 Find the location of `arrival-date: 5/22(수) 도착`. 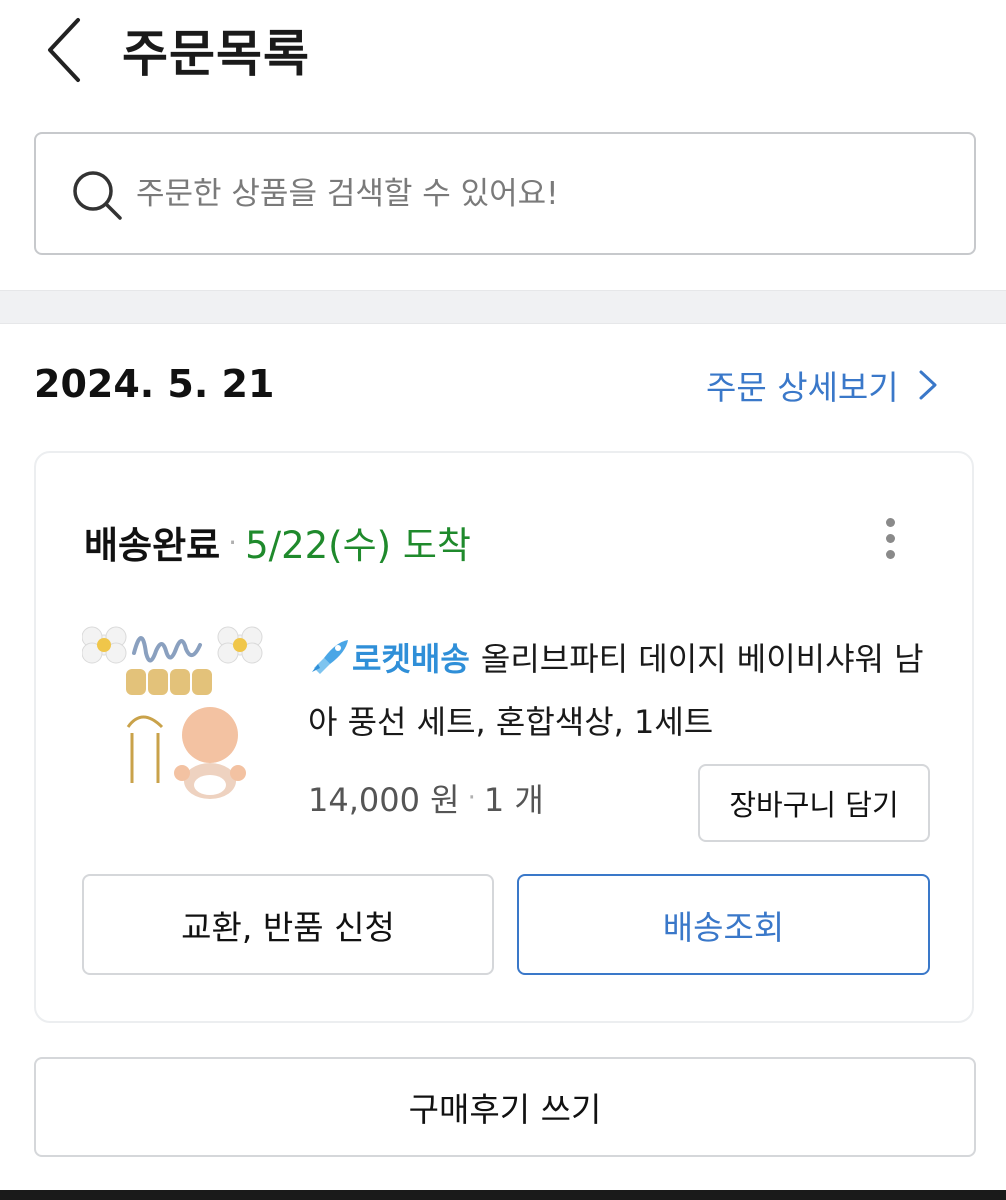

arrival-date: 5/22(수) 도착 is located at coordinates (358, 545).